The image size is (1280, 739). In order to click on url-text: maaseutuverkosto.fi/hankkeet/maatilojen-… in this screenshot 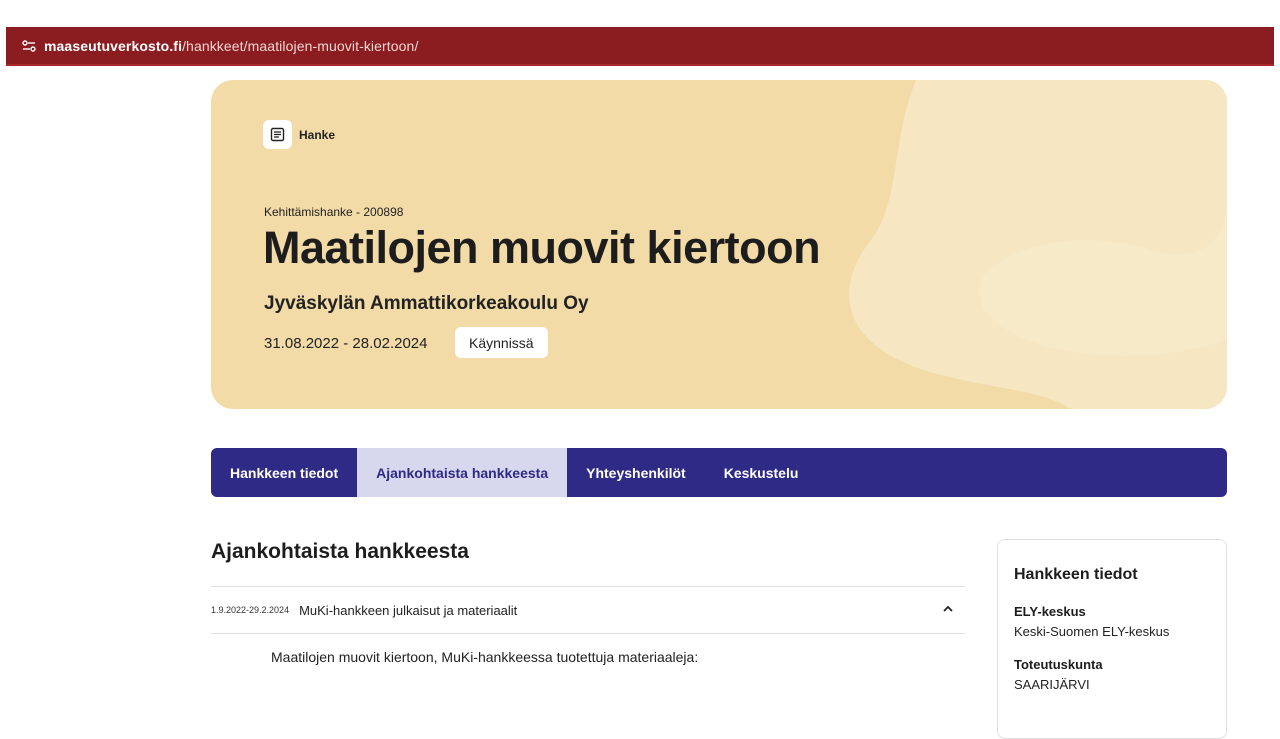, I will do `click(231, 46)`.